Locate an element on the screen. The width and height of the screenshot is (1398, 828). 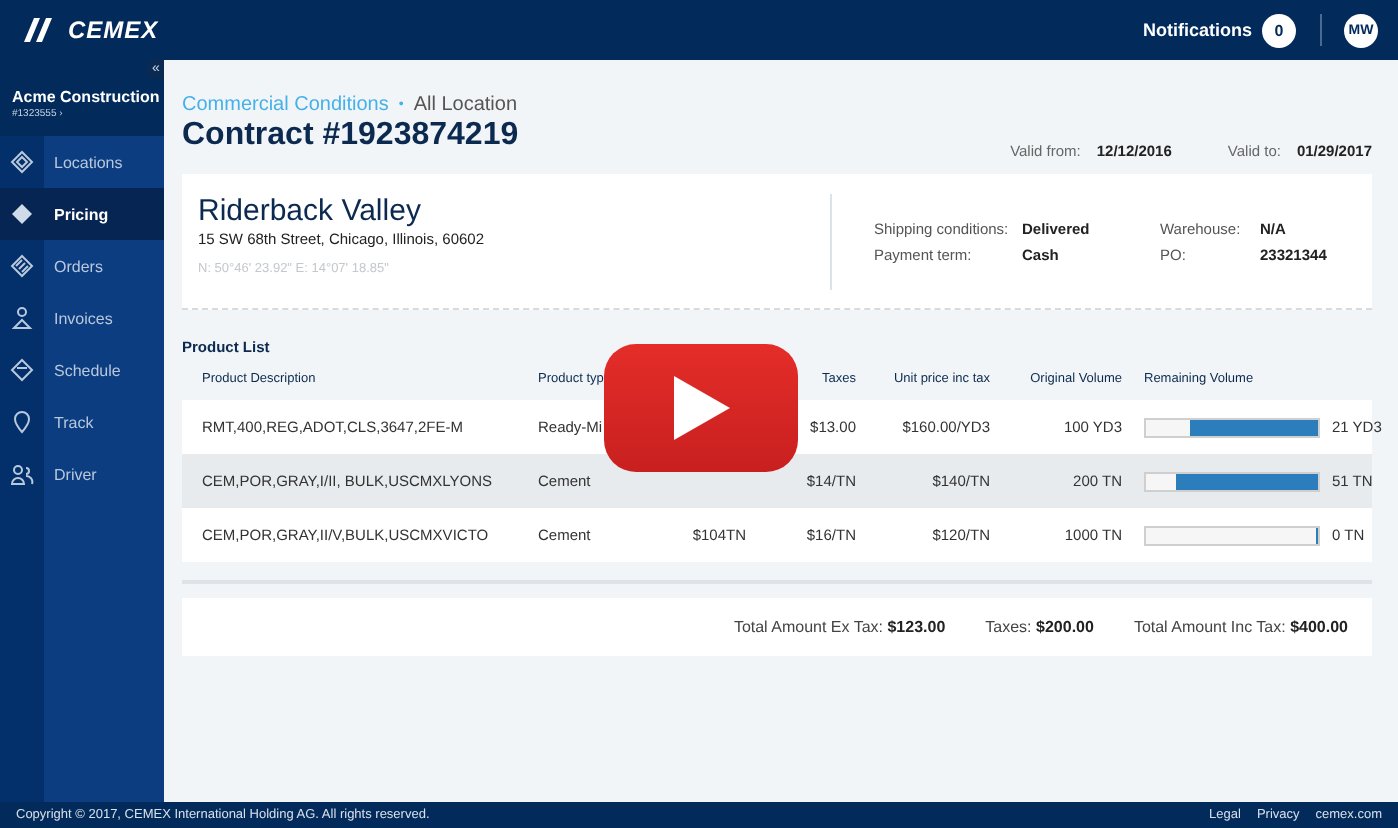
nav-item: Track is located at coordinates (82, 422).